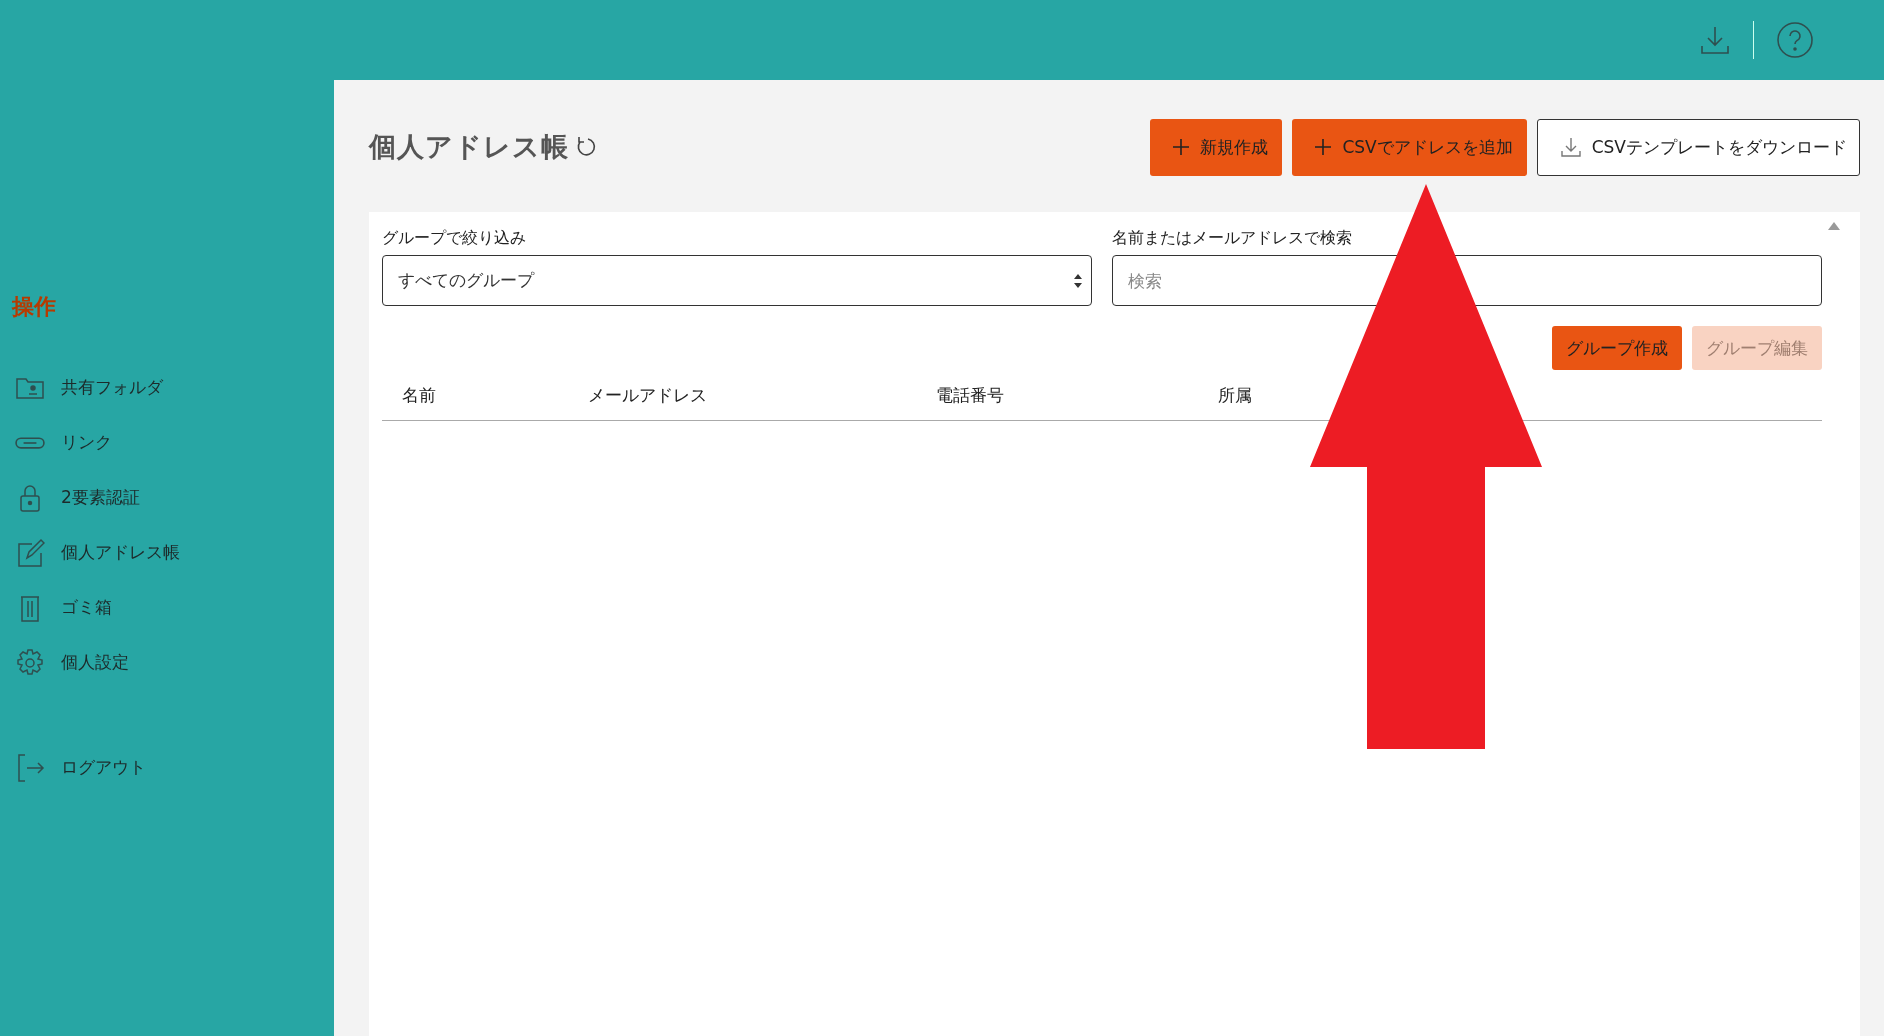  What do you see at coordinates (64, 662) in the screenshot?
I see `sidebar-item: 個人設定` at bounding box center [64, 662].